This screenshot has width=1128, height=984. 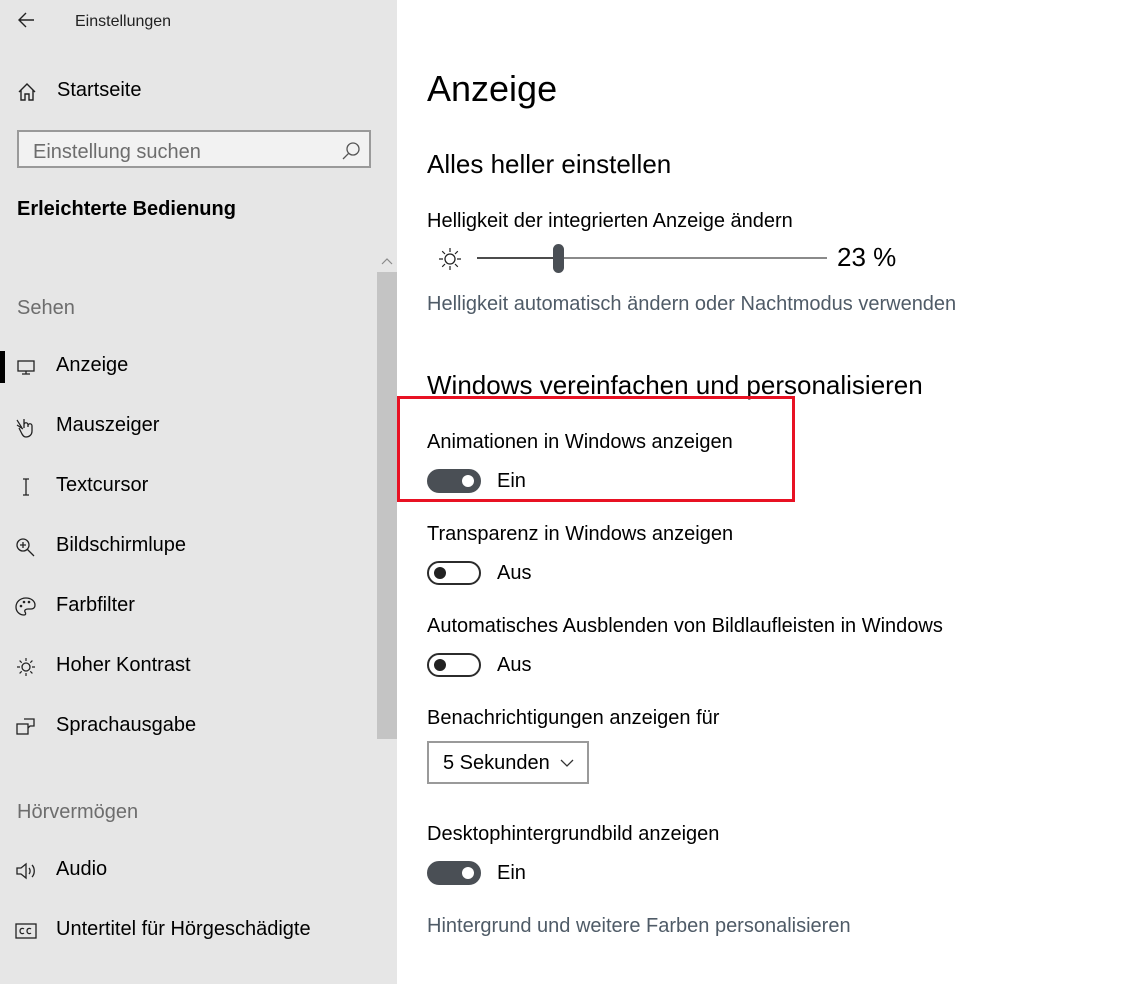 What do you see at coordinates (188, 547) in the screenshot?
I see `sidebar-item-bildschirmlupe: Bildschirmlupe` at bounding box center [188, 547].